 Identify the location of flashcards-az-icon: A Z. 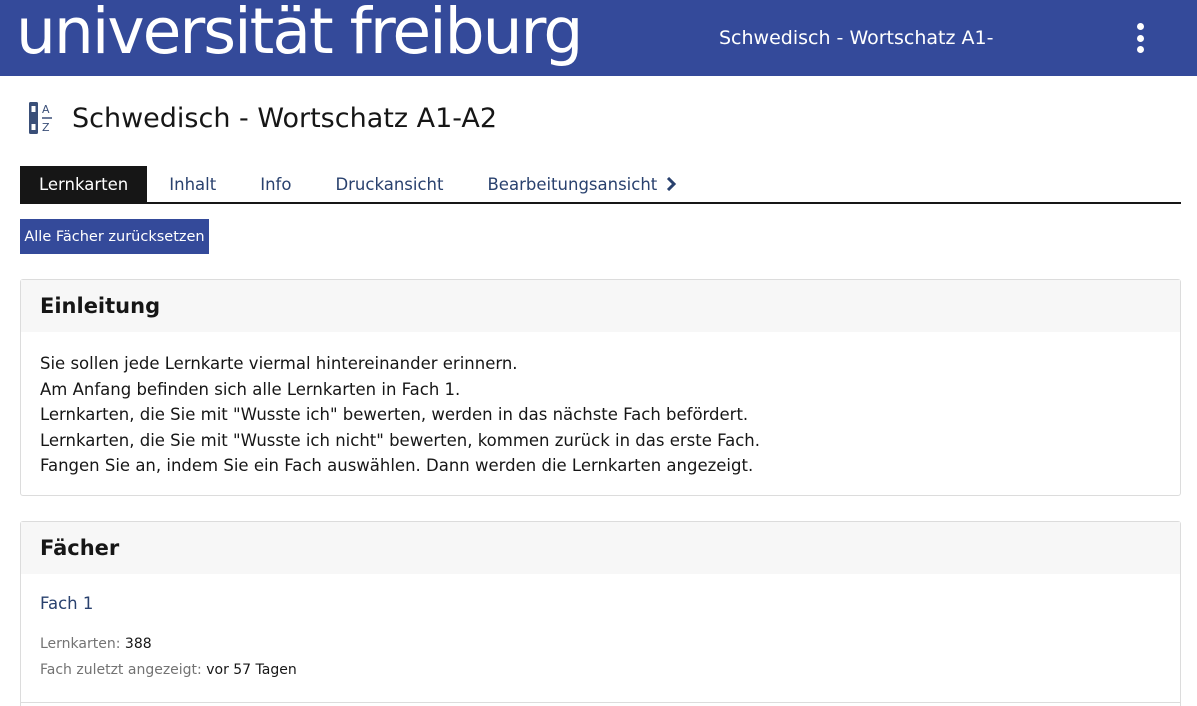
(40, 118).